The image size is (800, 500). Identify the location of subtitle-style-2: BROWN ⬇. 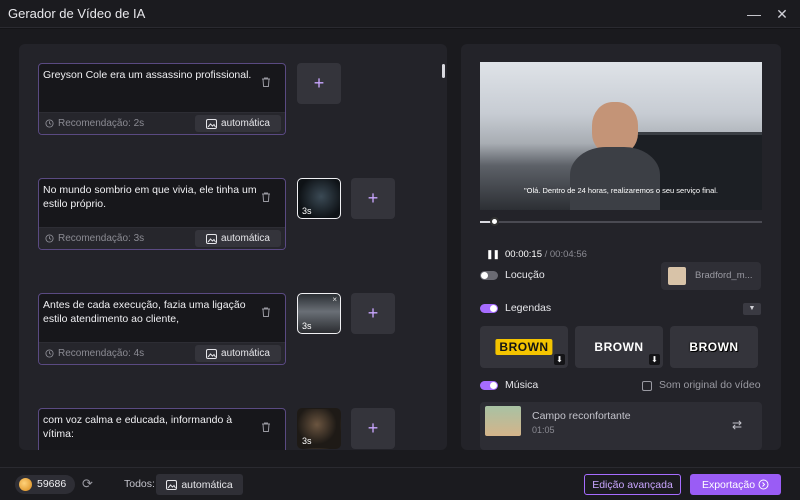
(619, 347).